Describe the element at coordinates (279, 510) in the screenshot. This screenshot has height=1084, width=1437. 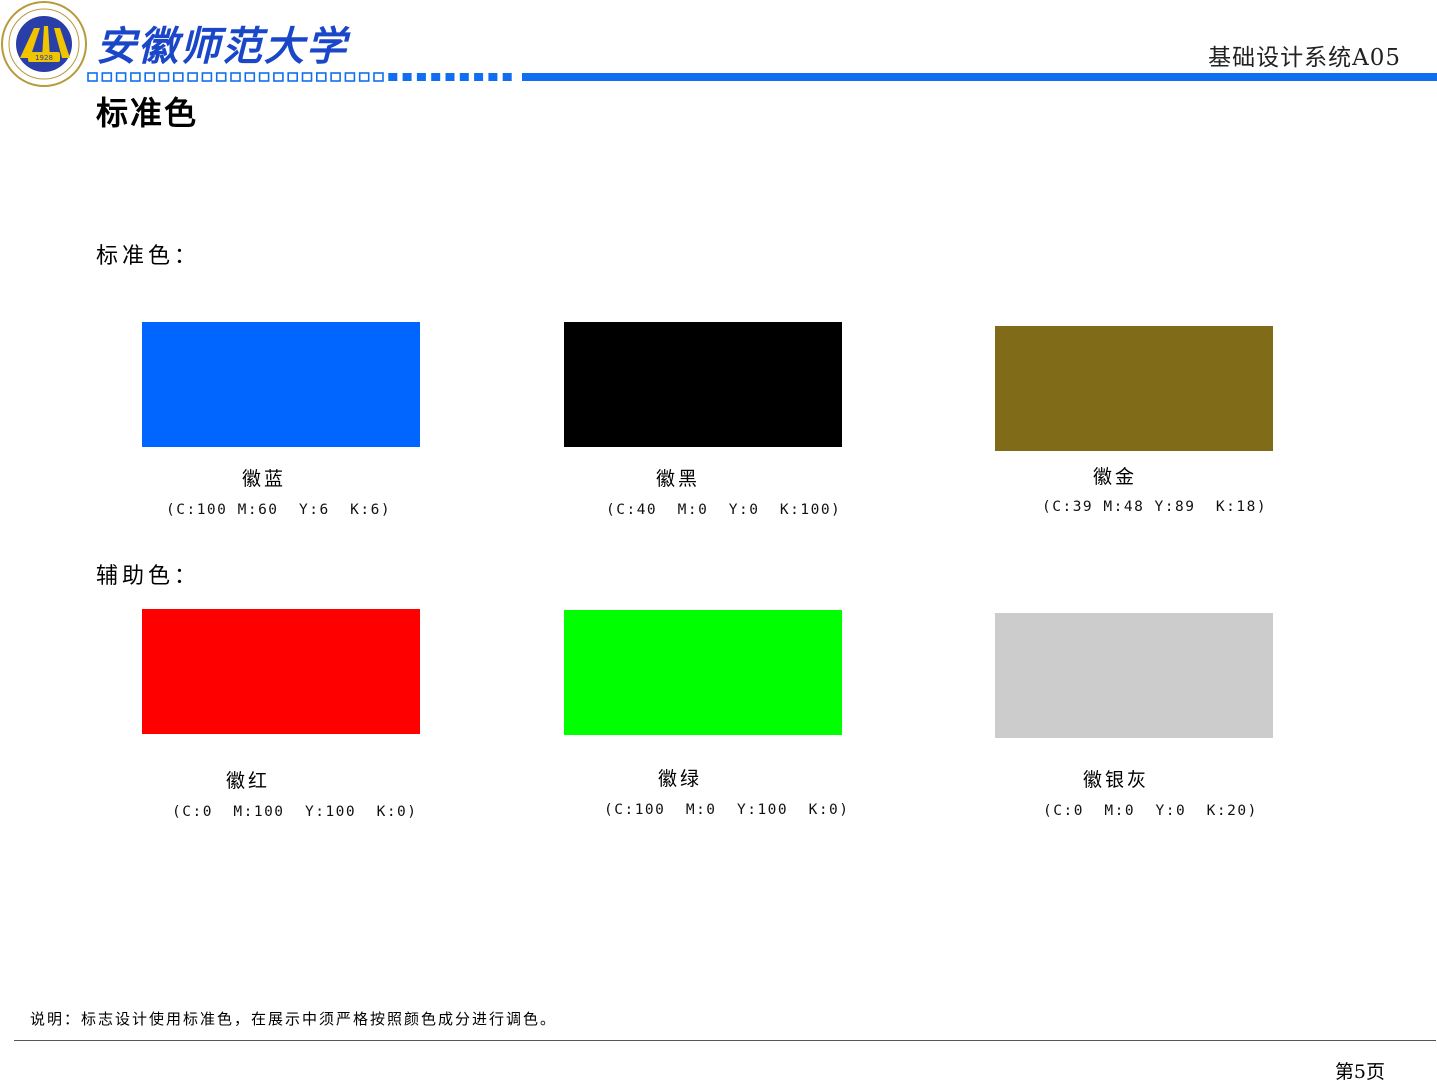
I see `cmyk-hui-blue: (C:100 M:60 Y:6 K:6)` at that location.